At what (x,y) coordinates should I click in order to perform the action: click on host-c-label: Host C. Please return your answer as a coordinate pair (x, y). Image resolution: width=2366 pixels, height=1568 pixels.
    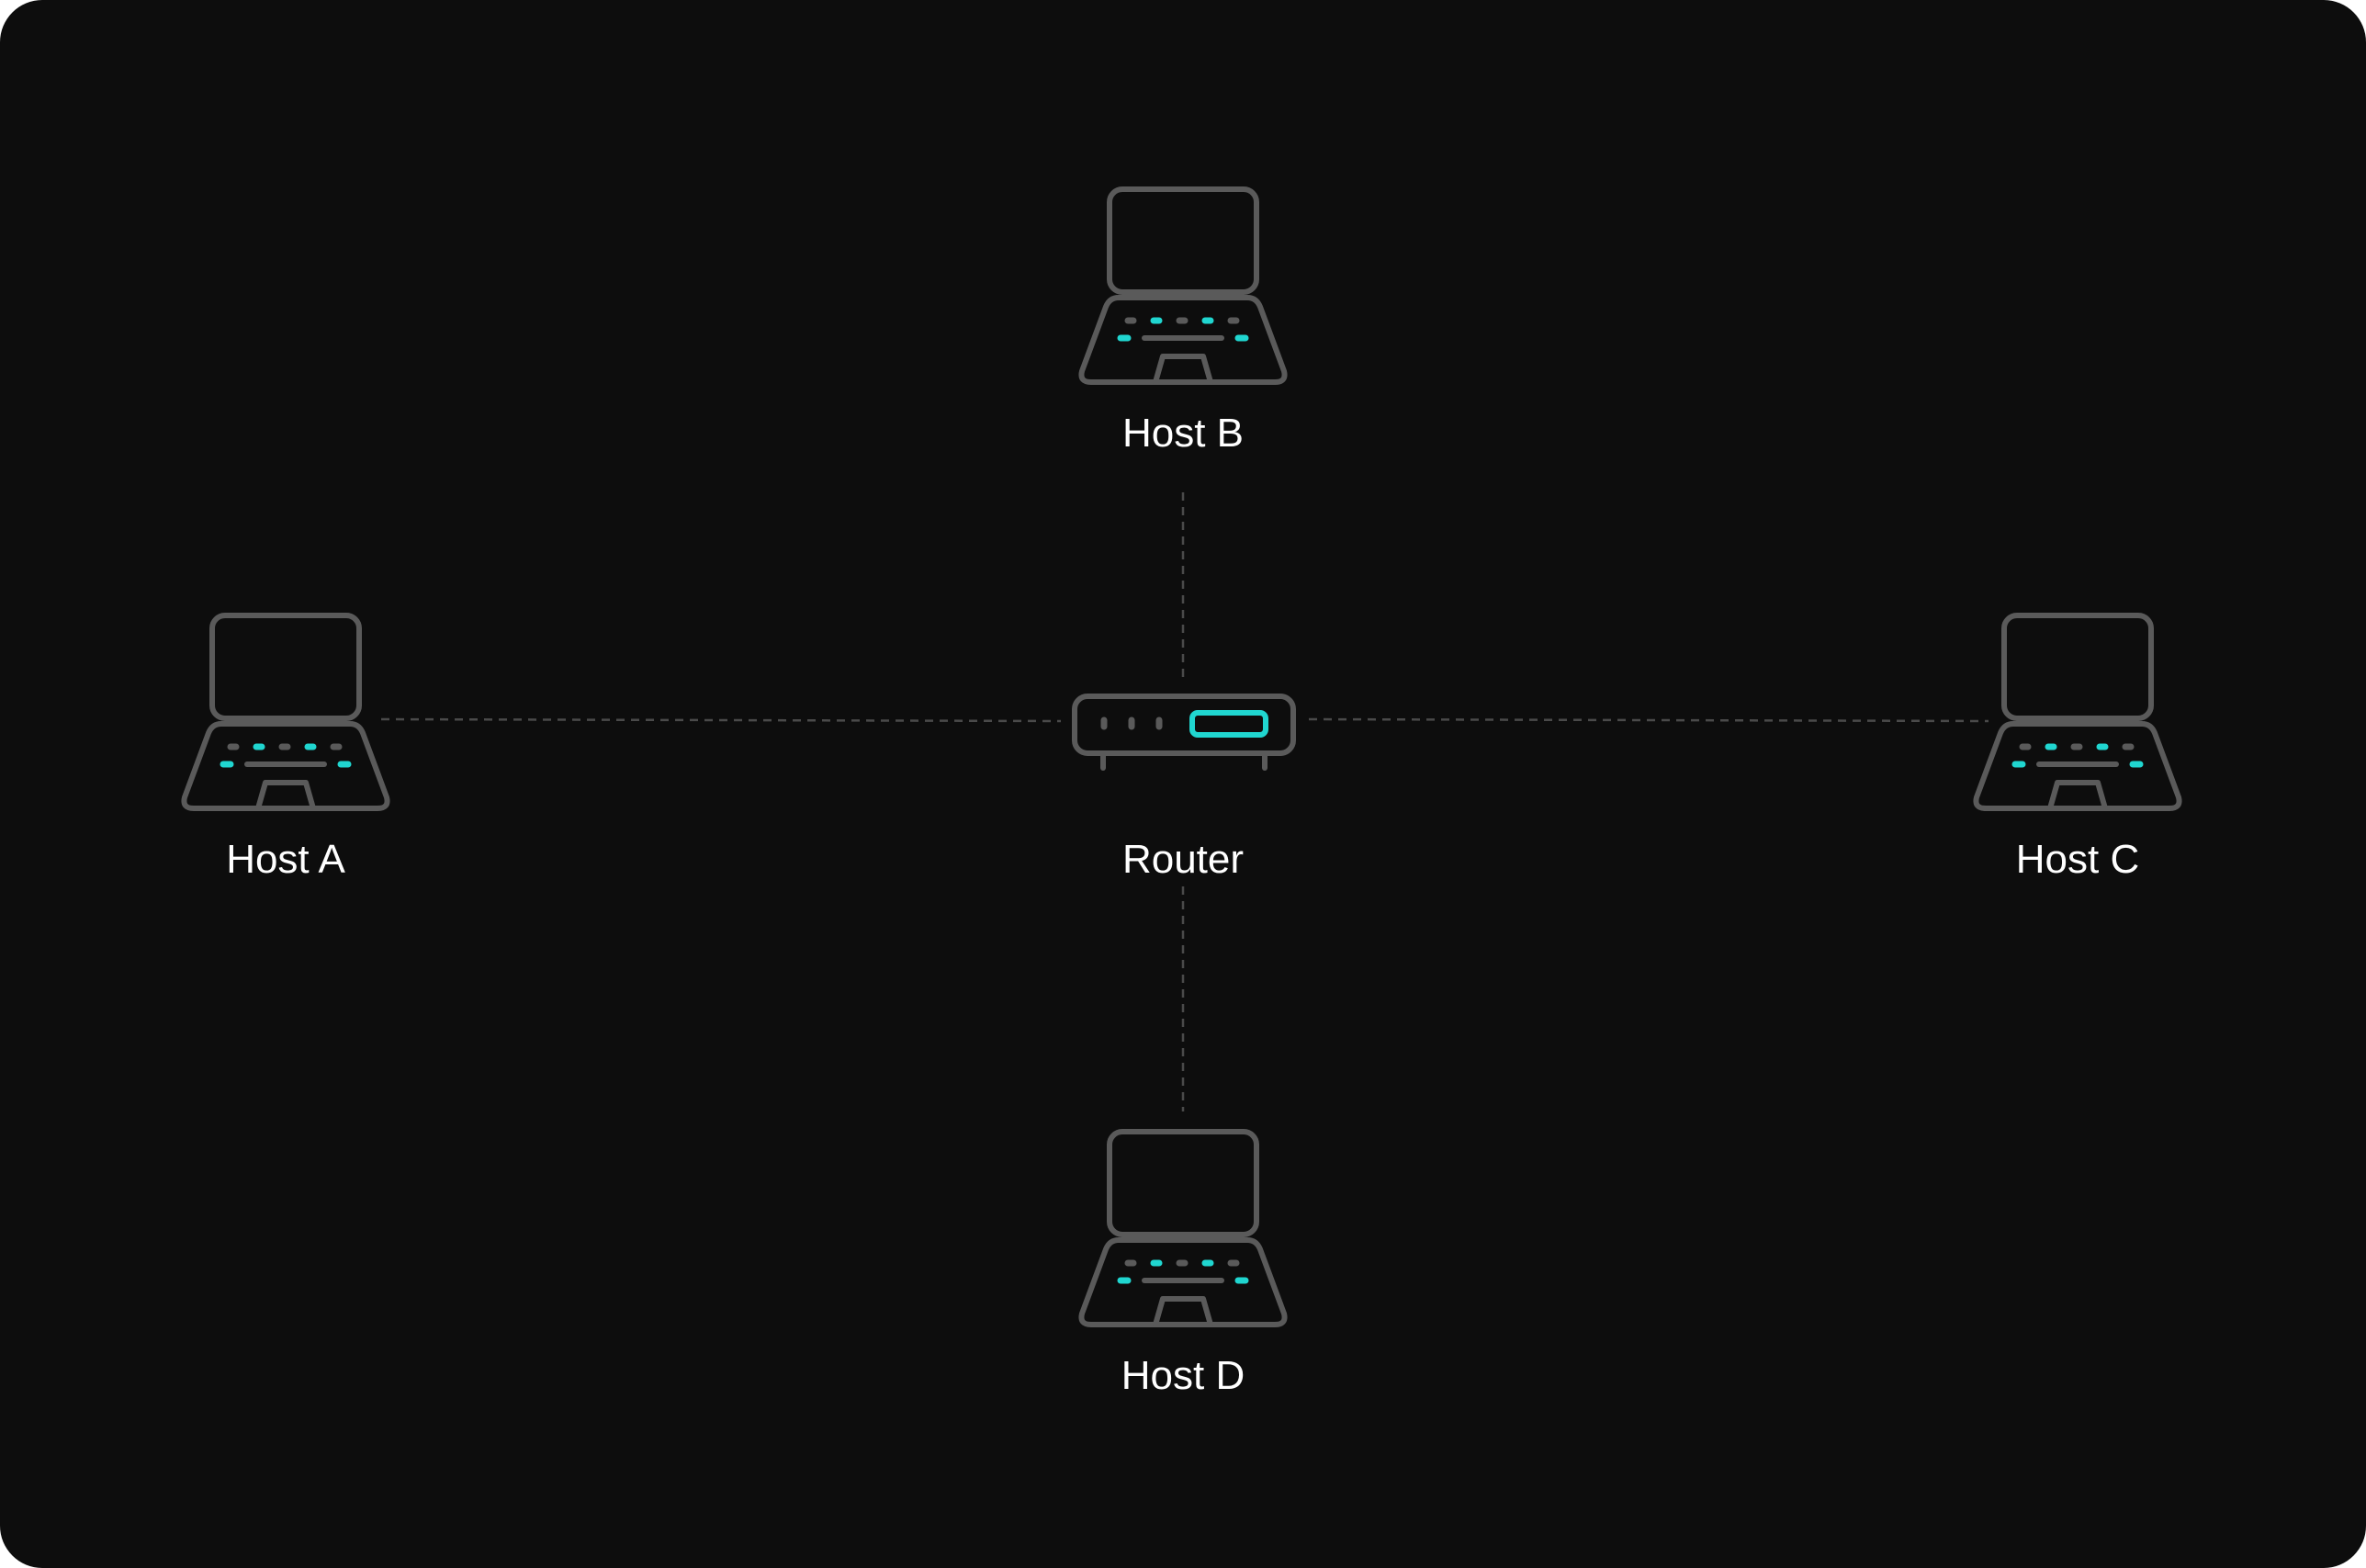
    Looking at the image, I should click on (2077, 859).